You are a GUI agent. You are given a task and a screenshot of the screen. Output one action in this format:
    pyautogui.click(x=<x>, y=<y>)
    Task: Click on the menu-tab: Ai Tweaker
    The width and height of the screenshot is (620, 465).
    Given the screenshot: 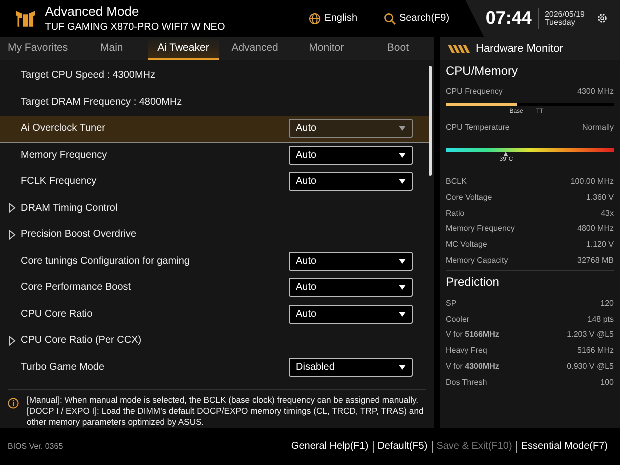 What is the action you would take?
    pyautogui.click(x=184, y=48)
    